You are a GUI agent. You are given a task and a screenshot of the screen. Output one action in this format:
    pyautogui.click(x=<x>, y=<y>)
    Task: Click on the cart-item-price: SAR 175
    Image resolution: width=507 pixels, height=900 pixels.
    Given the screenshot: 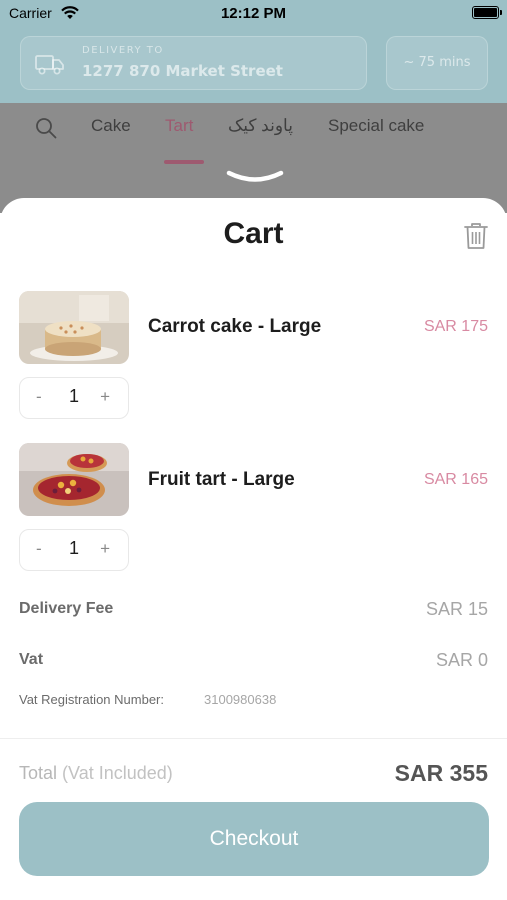 What is the action you would take?
    pyautogui.click(x=455, y=326)
    